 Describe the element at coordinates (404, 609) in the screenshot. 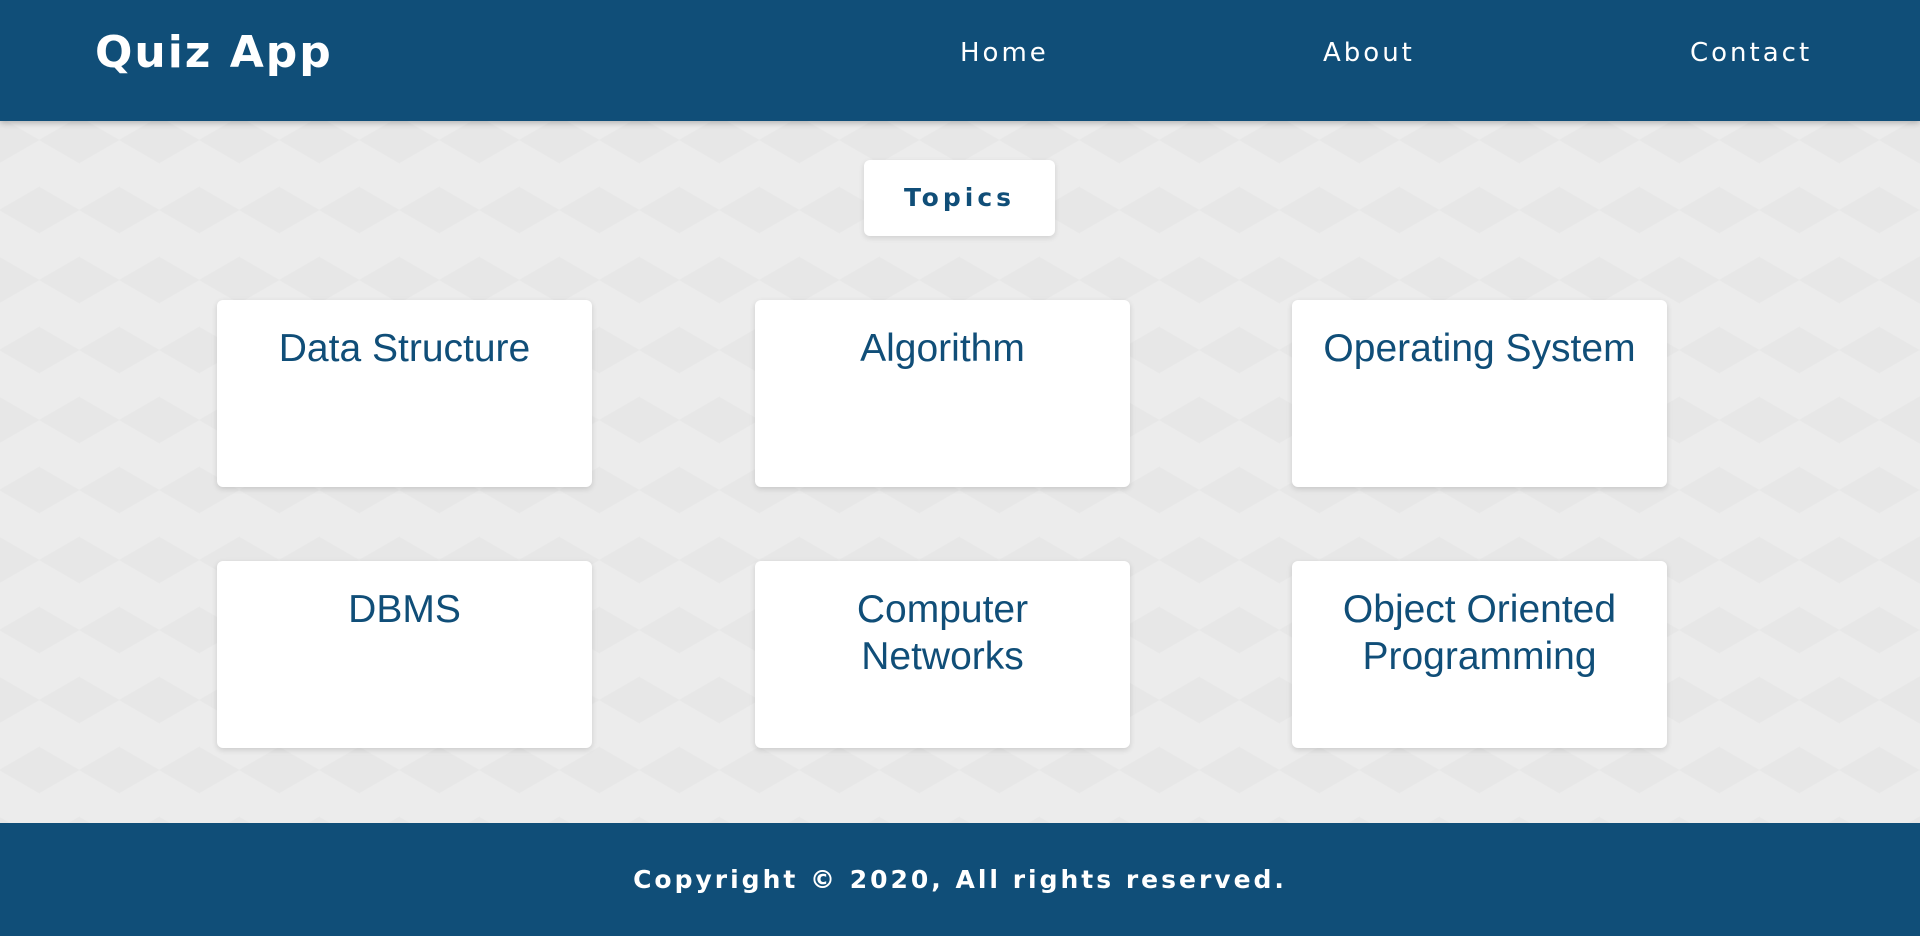

I see `topic-card-title: DBMS` at that location.